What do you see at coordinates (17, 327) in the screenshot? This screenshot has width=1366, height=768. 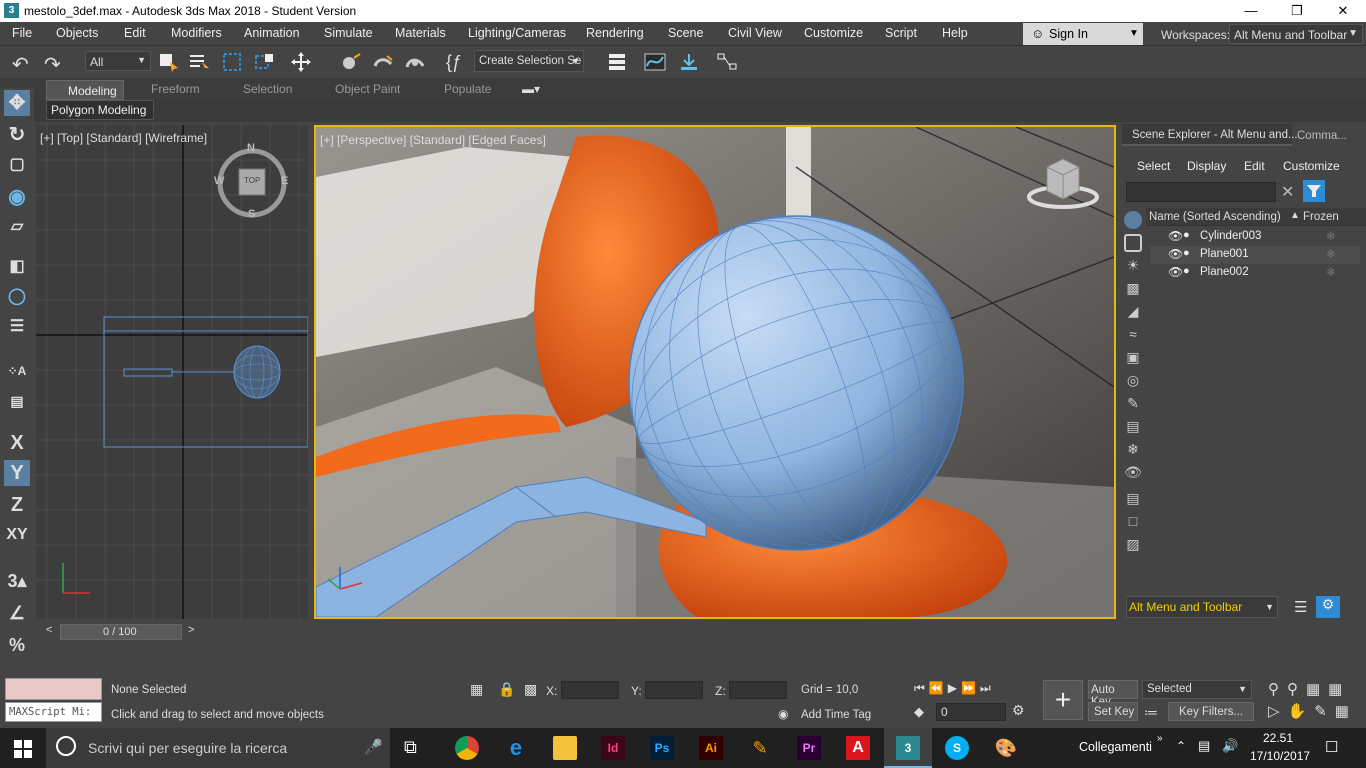 I see `align-tool-icon: ☰` at bounding box center [17, 327].